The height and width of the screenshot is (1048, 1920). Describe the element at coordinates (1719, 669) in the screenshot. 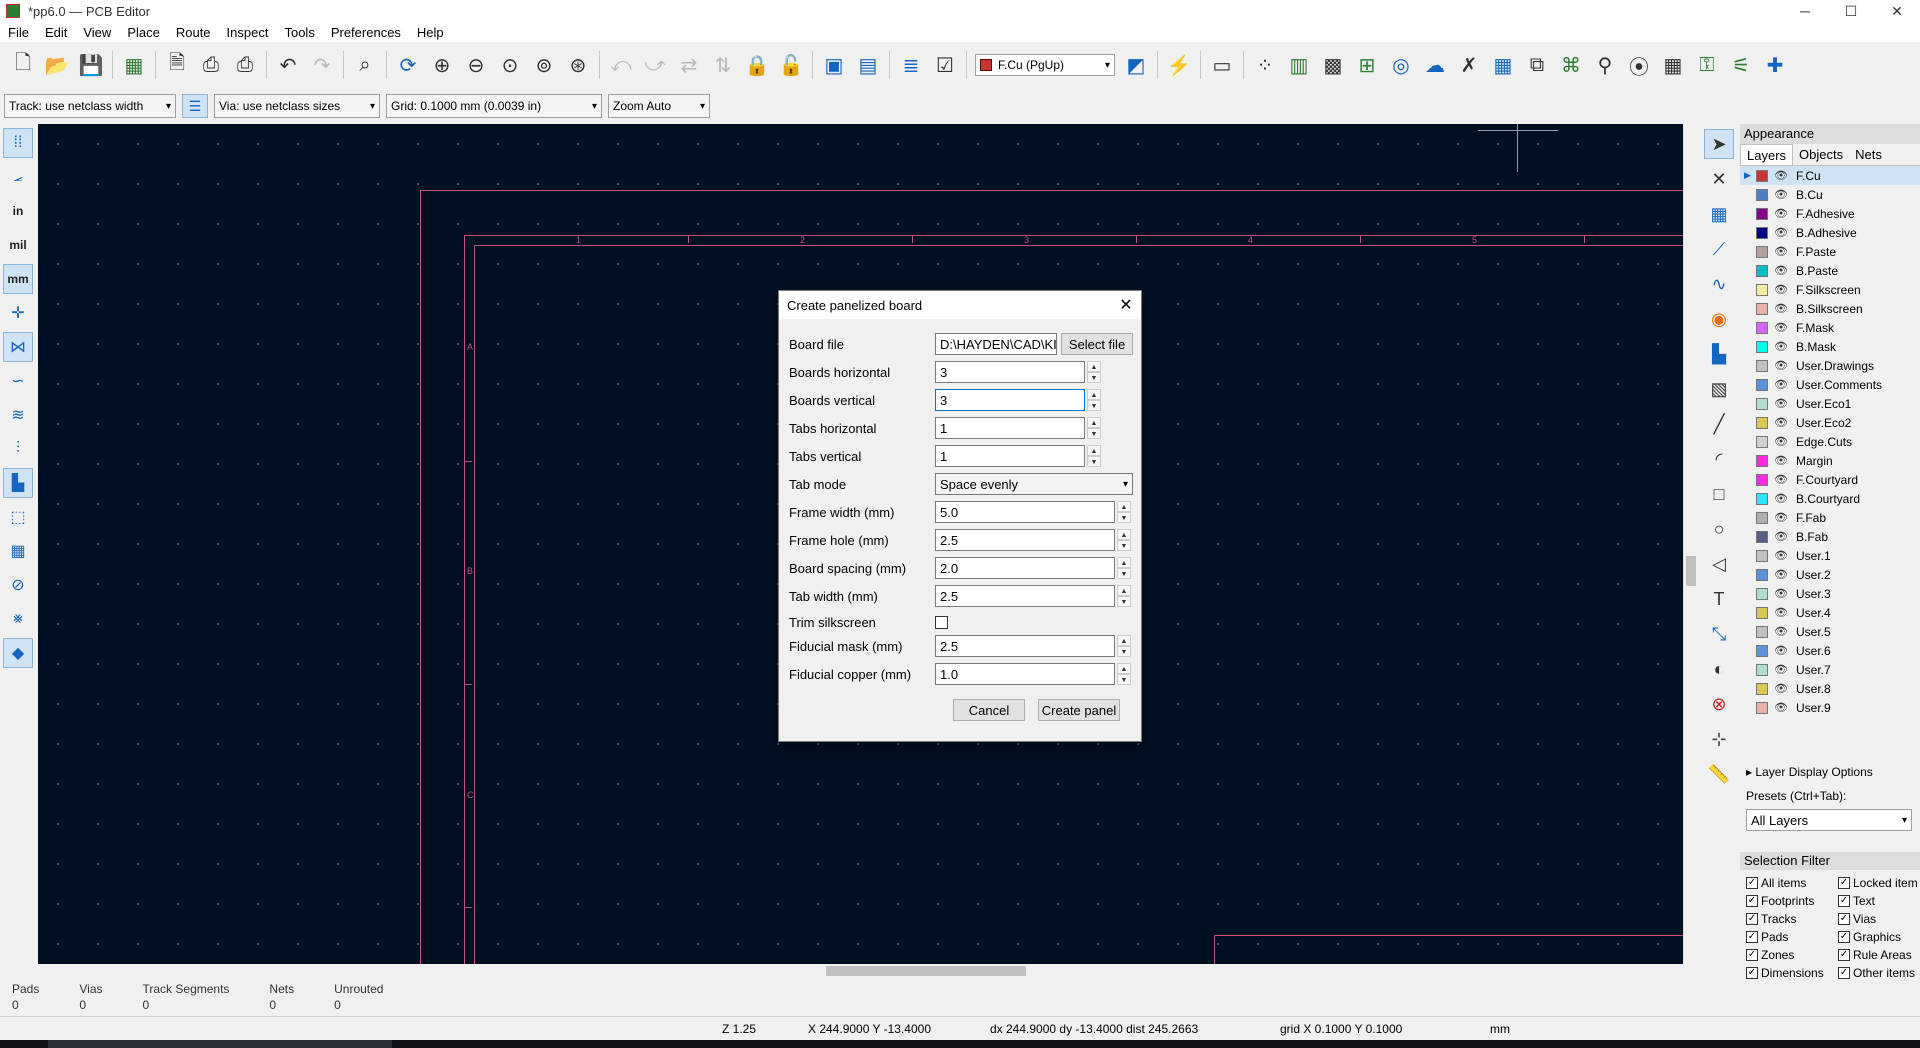

I see `place-anchor-icon: ◐` at that location.